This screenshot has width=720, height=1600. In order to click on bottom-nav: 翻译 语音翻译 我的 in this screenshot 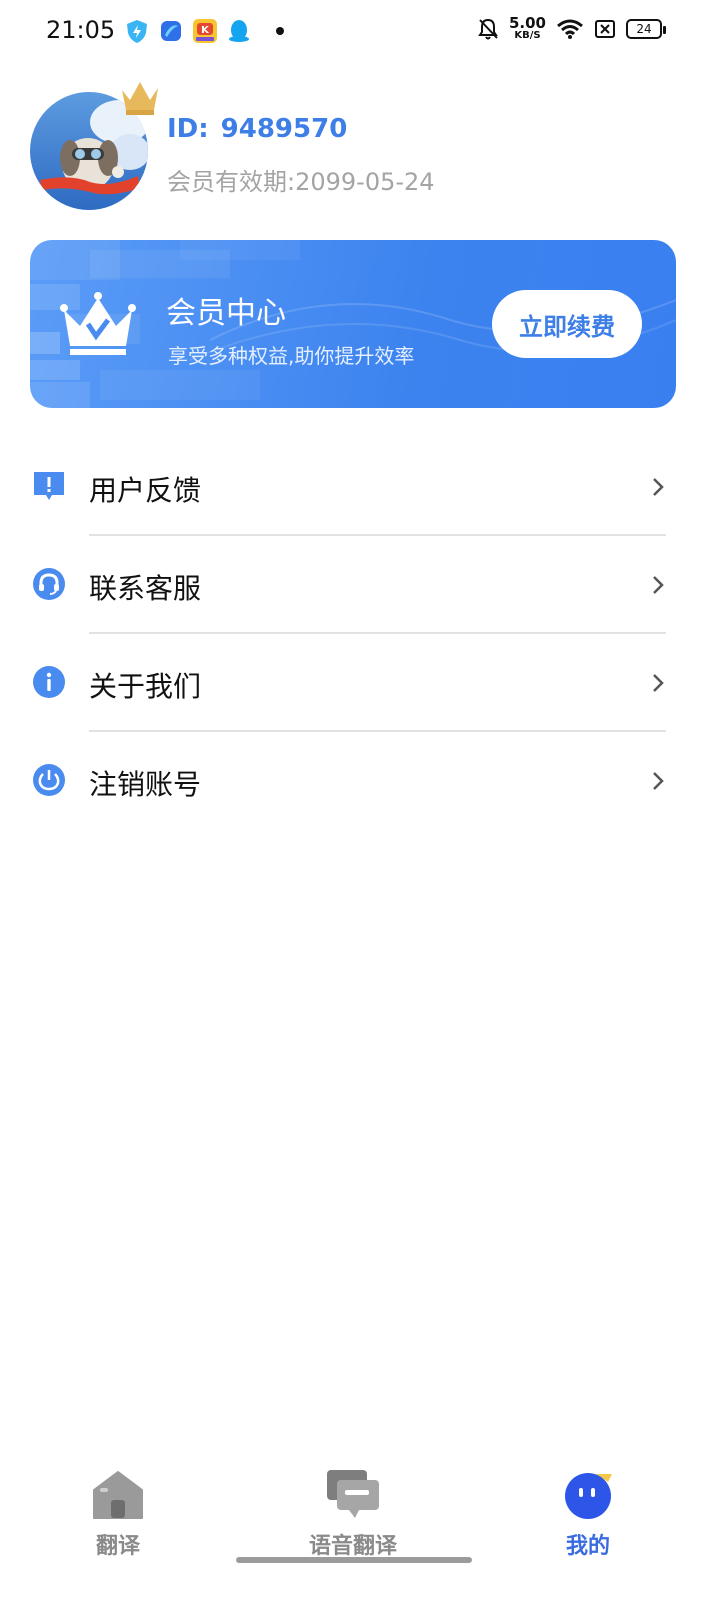, I will do `click(360, 1530)`.